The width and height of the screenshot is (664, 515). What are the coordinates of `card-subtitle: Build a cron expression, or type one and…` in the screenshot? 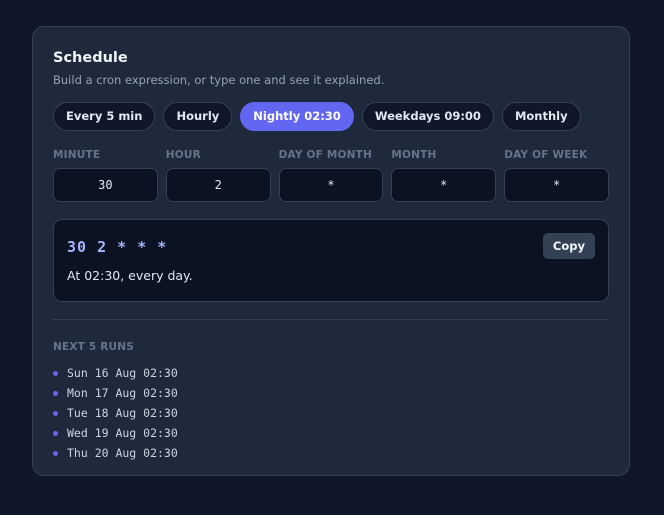 It's located at (219, 80).